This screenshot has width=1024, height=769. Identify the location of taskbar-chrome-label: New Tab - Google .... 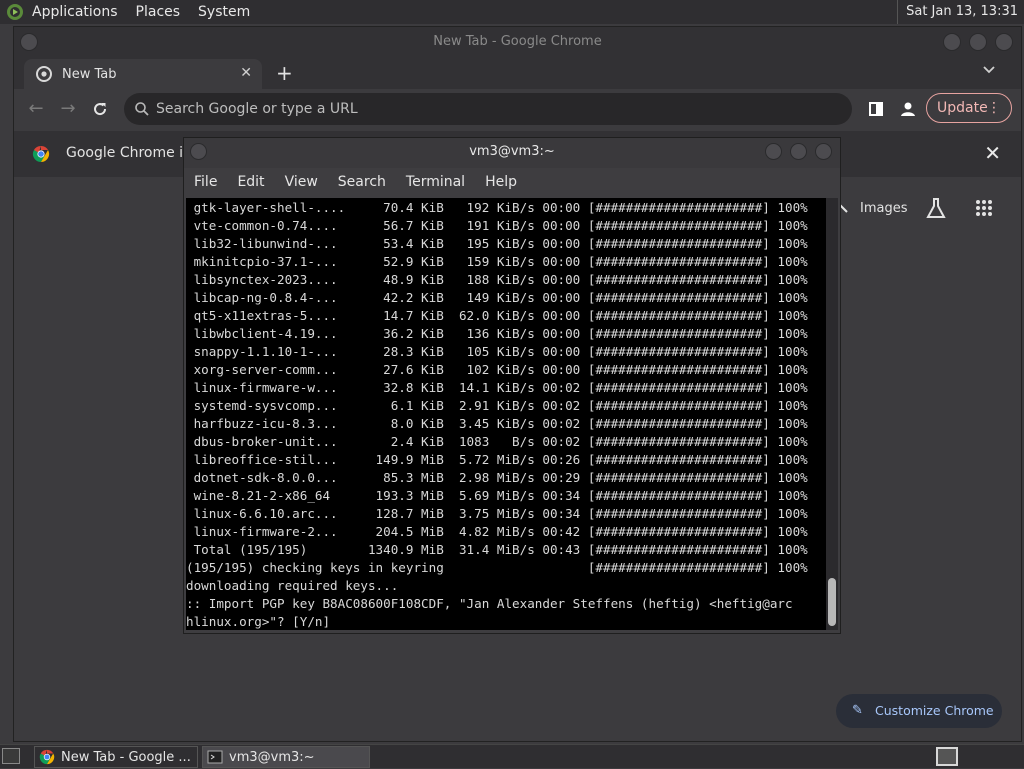
(126, 757).